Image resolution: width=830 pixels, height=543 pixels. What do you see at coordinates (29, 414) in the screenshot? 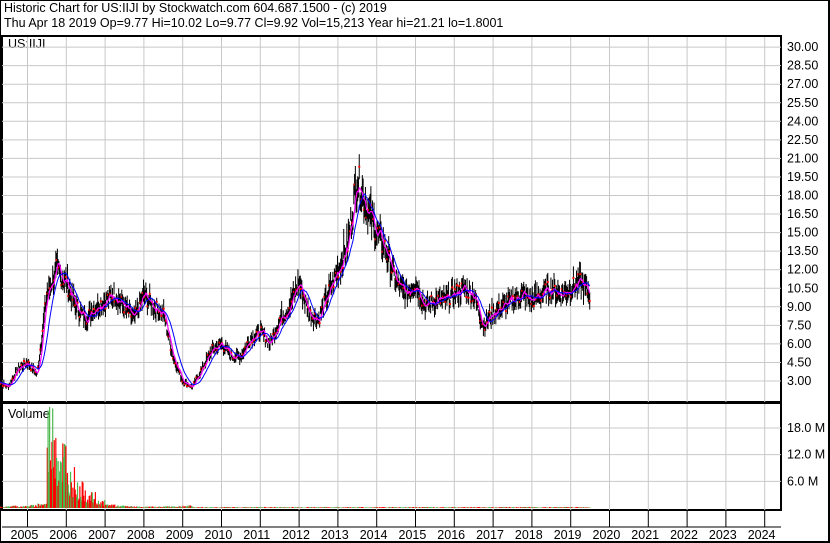
I see `volume-panel-label: Volume` at bounding box center [29, 414].